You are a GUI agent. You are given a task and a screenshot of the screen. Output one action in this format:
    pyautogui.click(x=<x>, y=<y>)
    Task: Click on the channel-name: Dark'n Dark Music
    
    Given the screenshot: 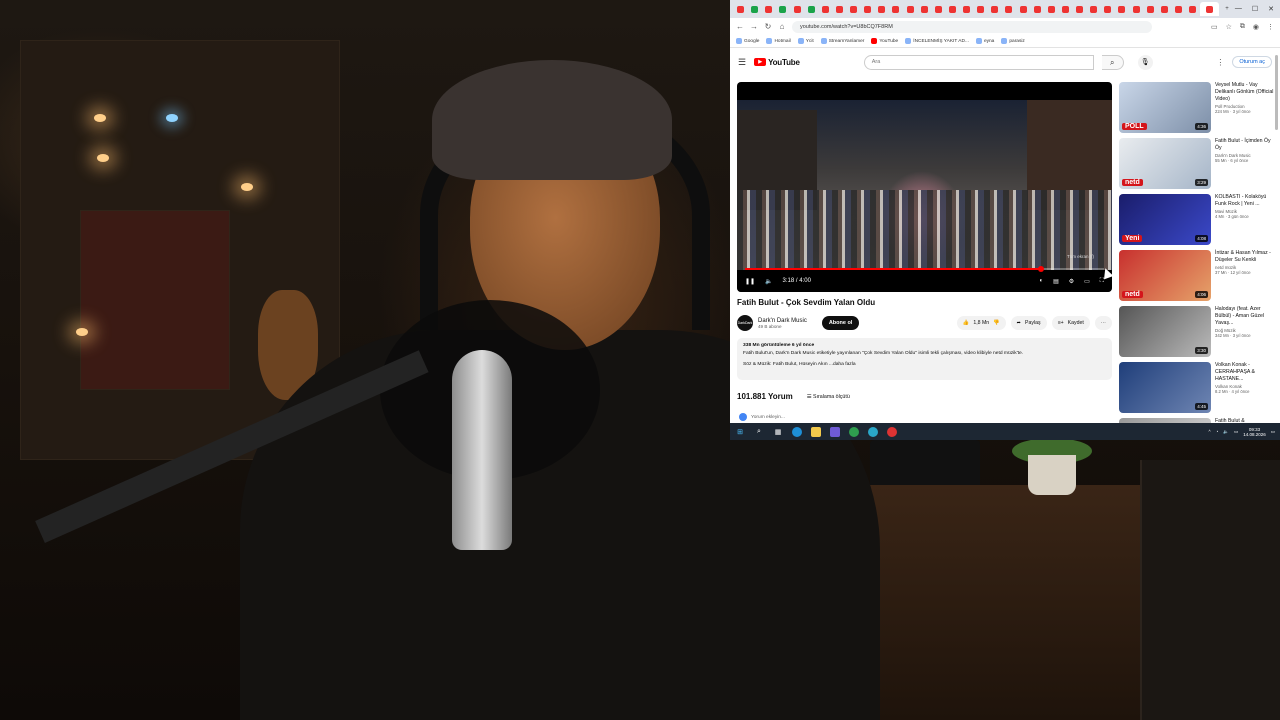 What is the action you would take?
    pyautogui.click(x=782, y=321)
    